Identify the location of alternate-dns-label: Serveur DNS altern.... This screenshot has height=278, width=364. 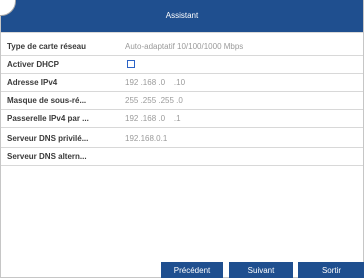
(47, 156).